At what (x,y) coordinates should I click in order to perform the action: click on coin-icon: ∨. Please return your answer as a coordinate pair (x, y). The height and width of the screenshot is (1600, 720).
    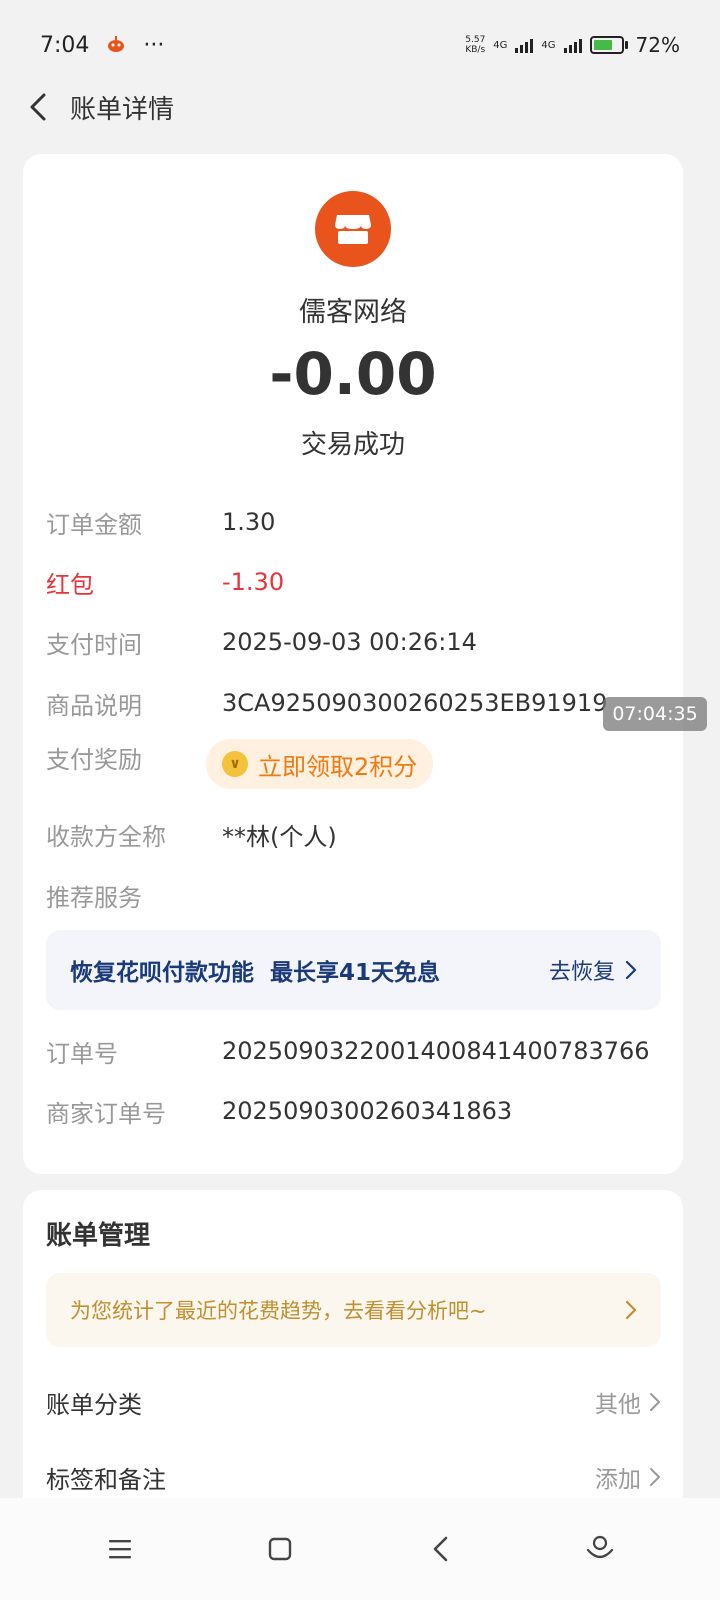
    Looking at the image, I should click on (235, 764).